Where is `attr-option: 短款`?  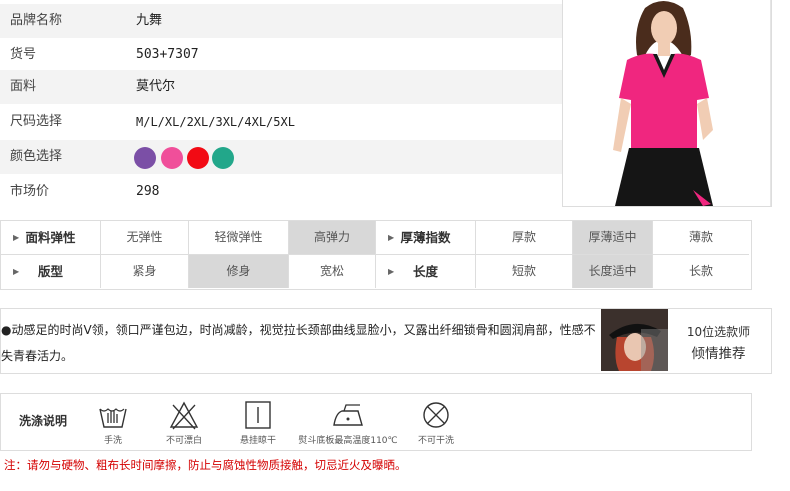
attr-option: 短款 is located at coordinates (524, 271).